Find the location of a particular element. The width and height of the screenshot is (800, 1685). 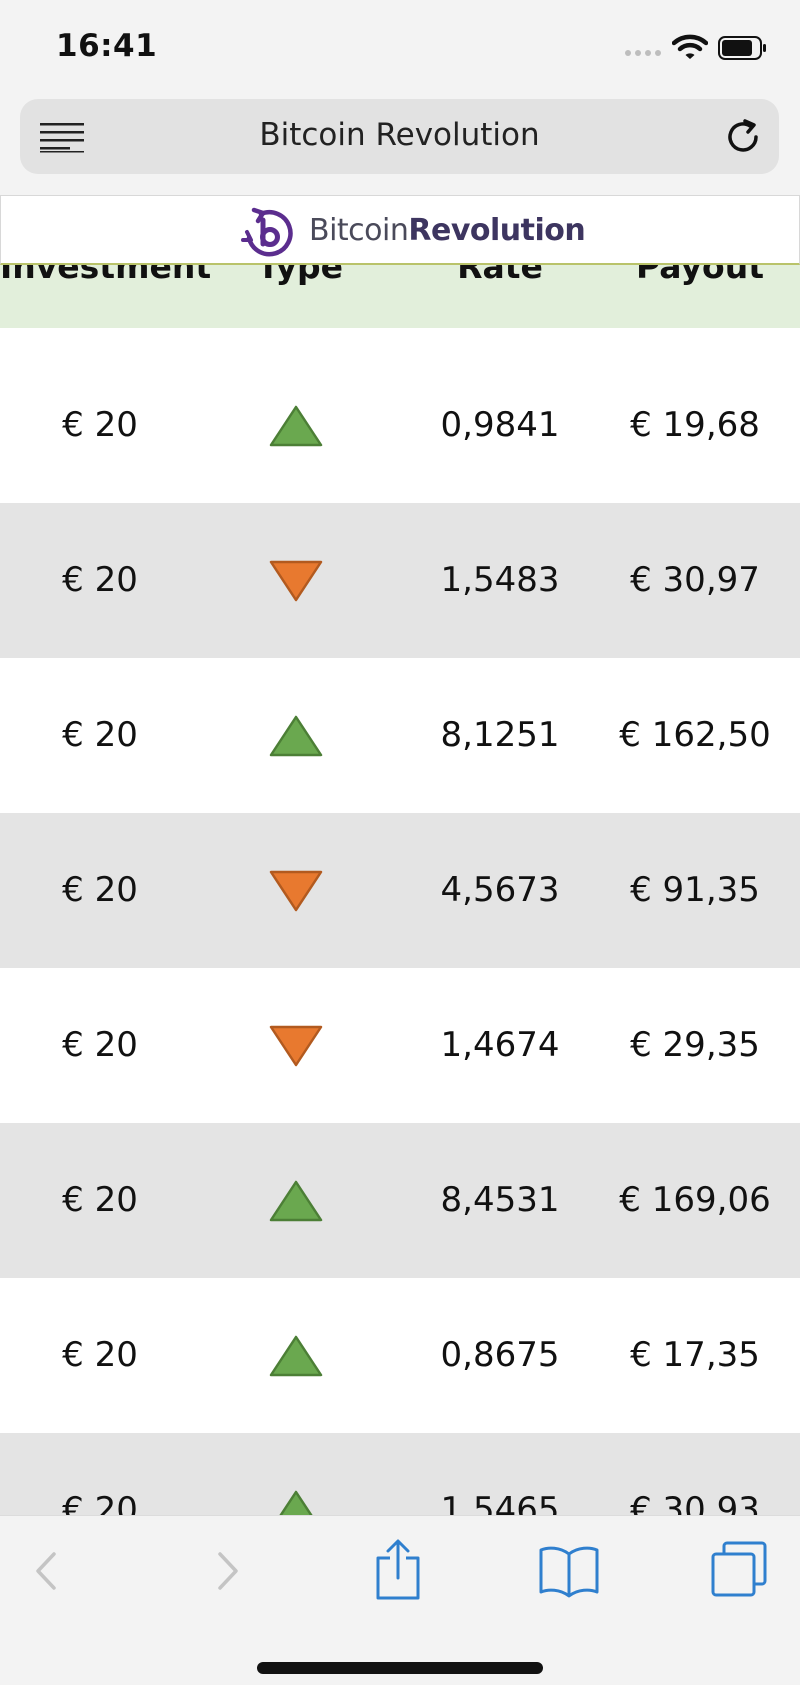

table-row: € 20 1,5483 € 30,97 is located at coordinates (400, 580).